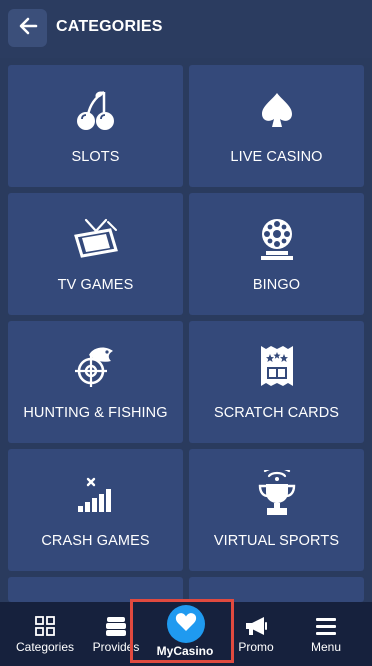 The image size is (372, 666). Describe the element at coordinates (276, 493) in the screenshot. I see `trophy-icon` at that location.